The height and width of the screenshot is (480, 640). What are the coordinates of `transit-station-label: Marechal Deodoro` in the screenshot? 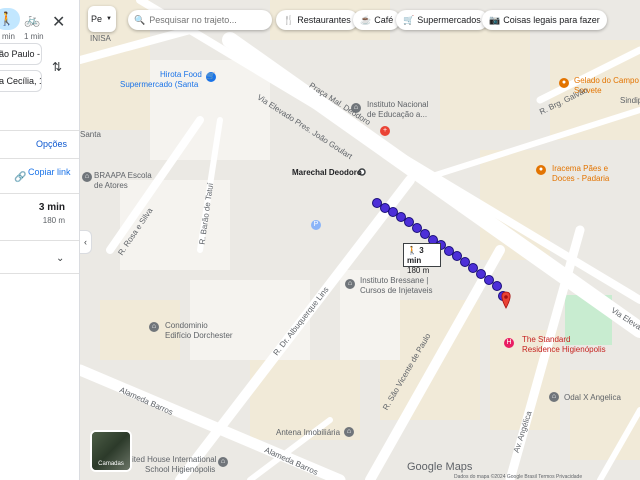 It's located at (327, 172).